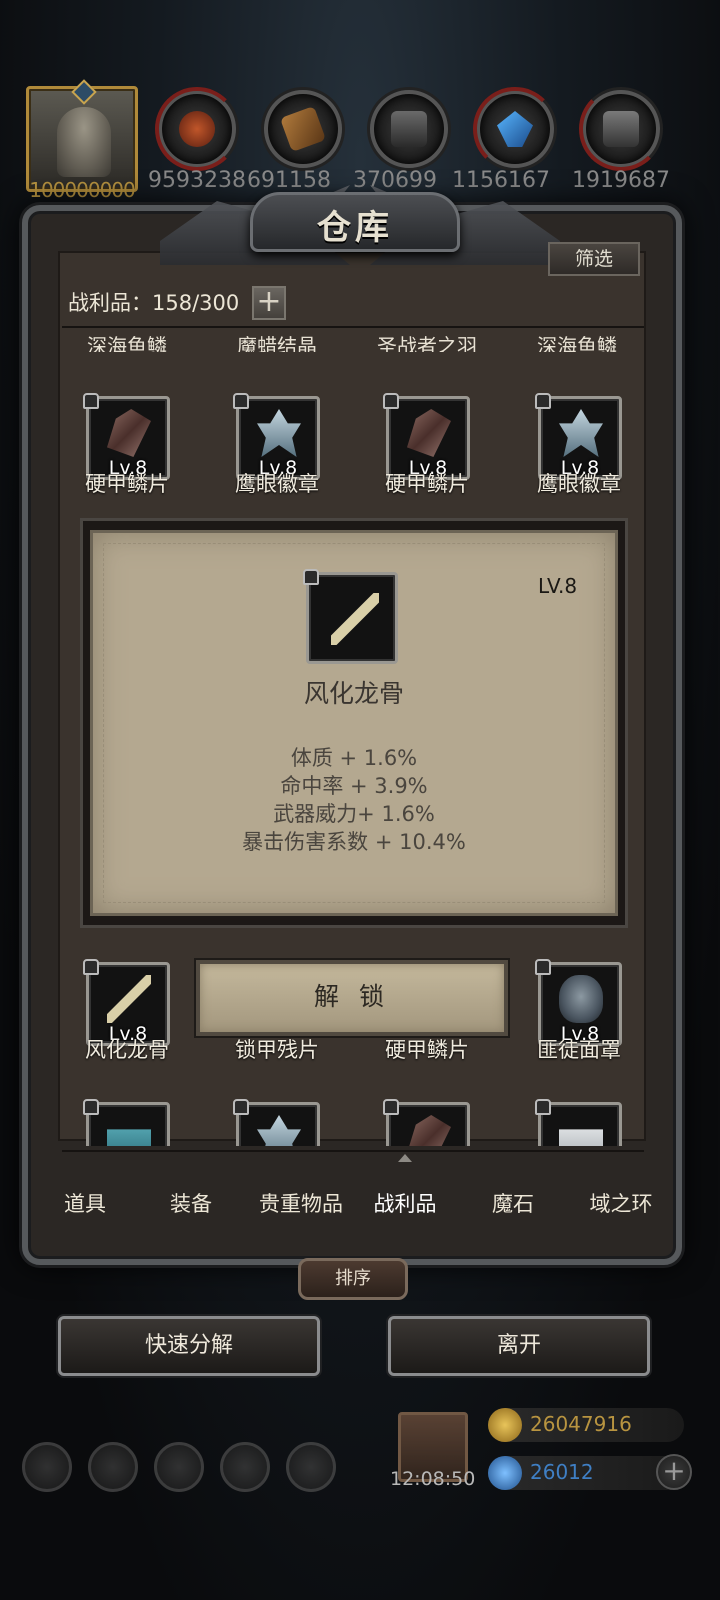  Describe the element at coordinates (515, 129) in the screenshot. I see `blue-crystal-icon` at that location.